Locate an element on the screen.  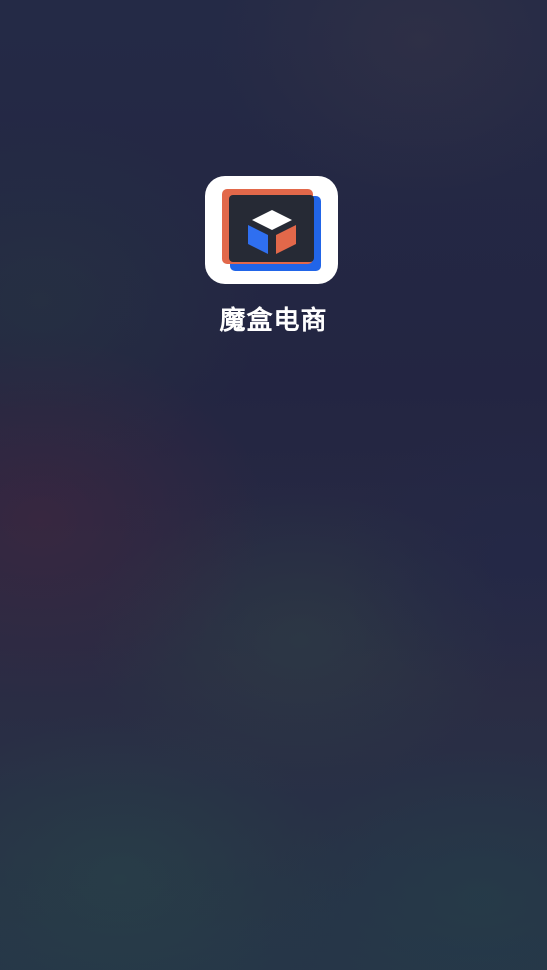
cube-box-icon is located at coordinates (272, 232).